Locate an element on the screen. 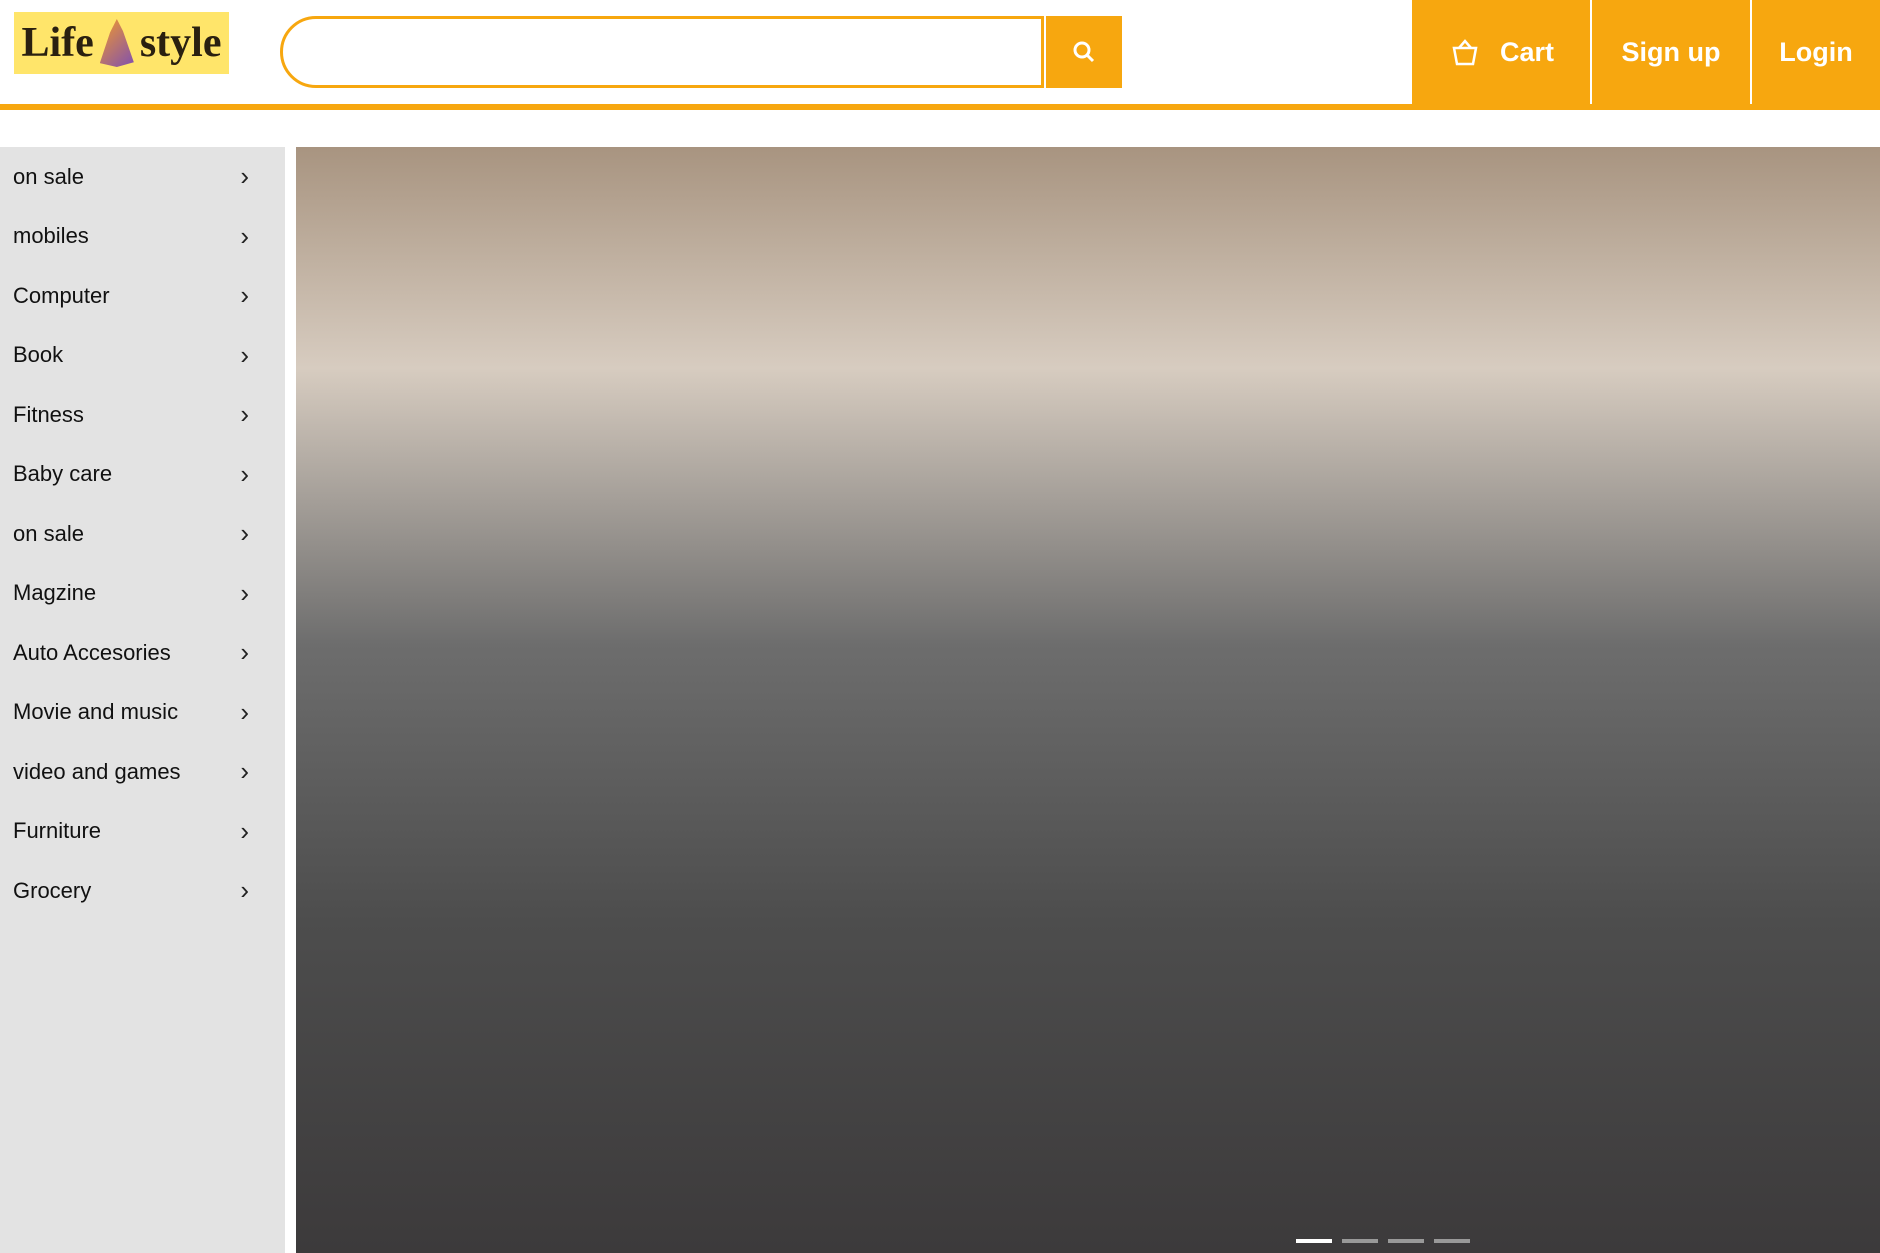 This screenshot has height=1253, width=1880. sidebar-item: Fitness › is located at coordinates (142, 415).